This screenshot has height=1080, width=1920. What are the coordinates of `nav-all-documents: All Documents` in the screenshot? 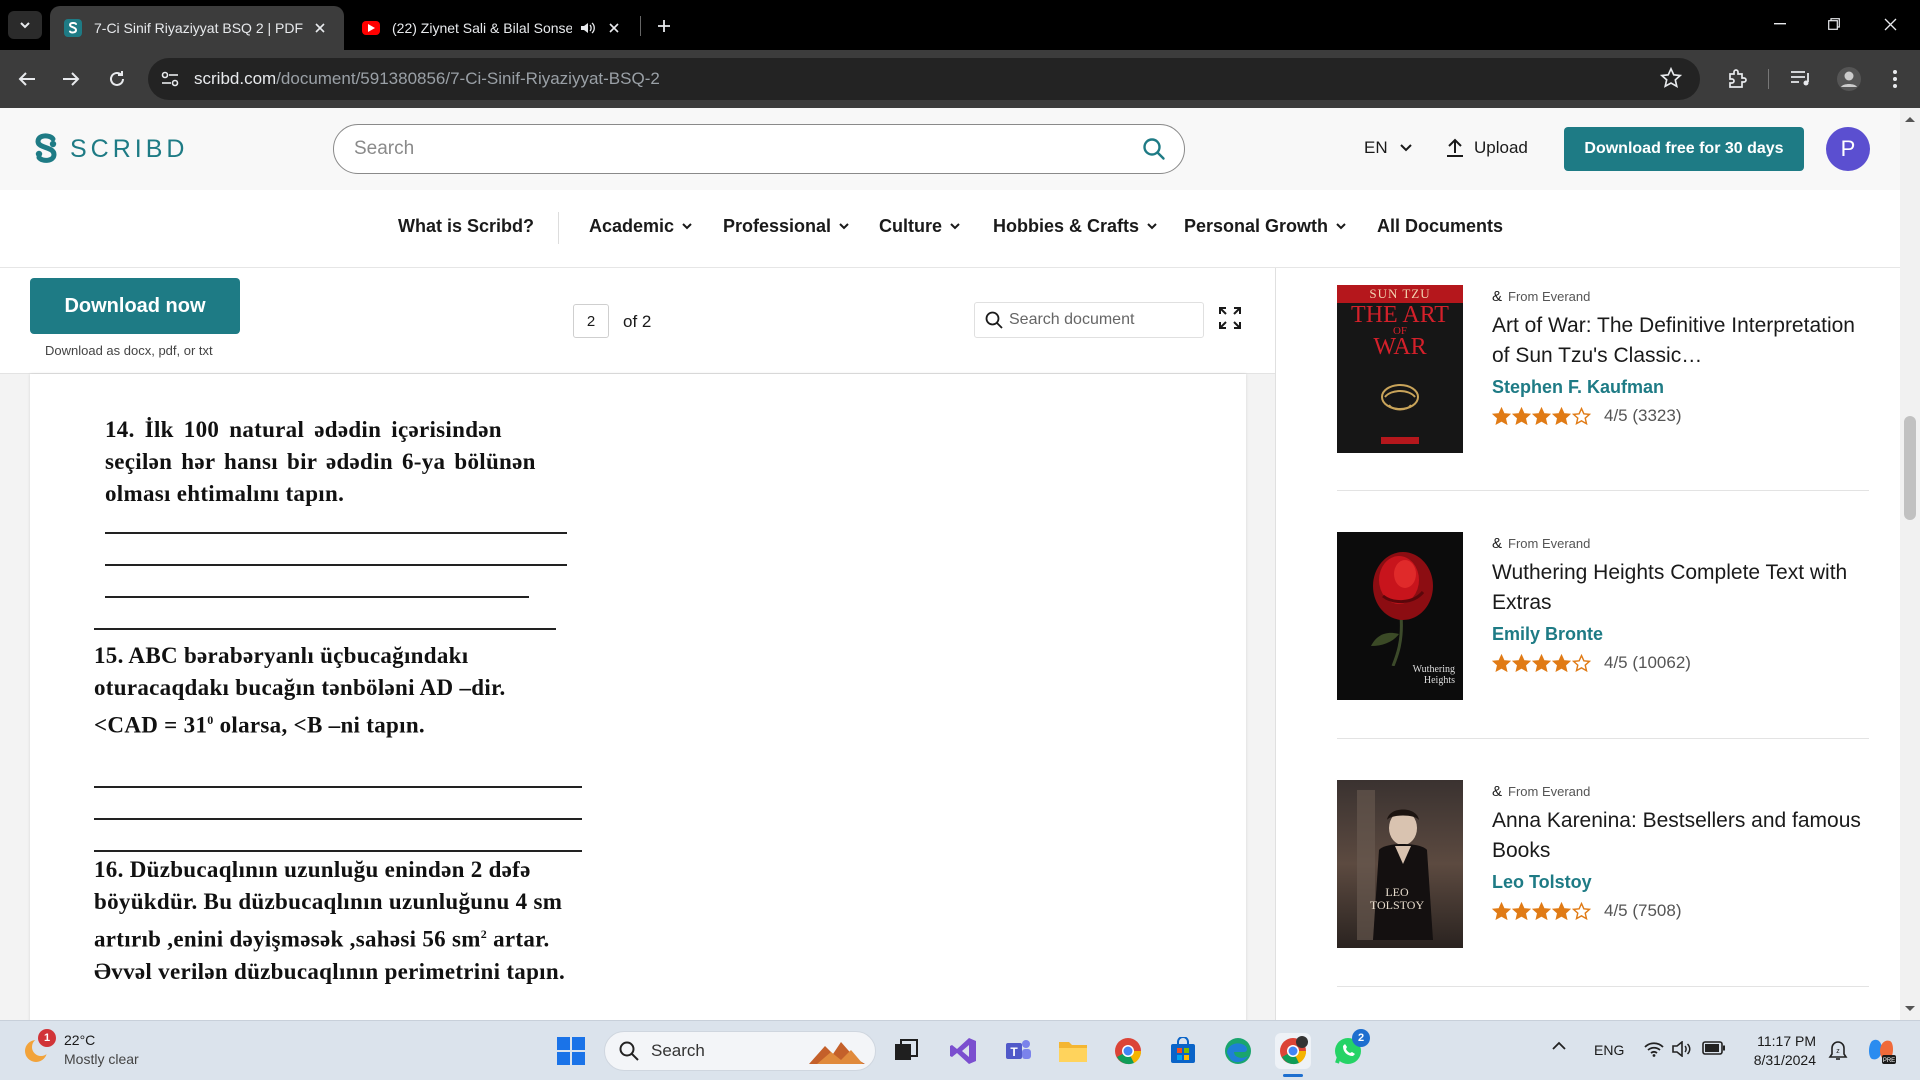 It's located at (1440, 226).